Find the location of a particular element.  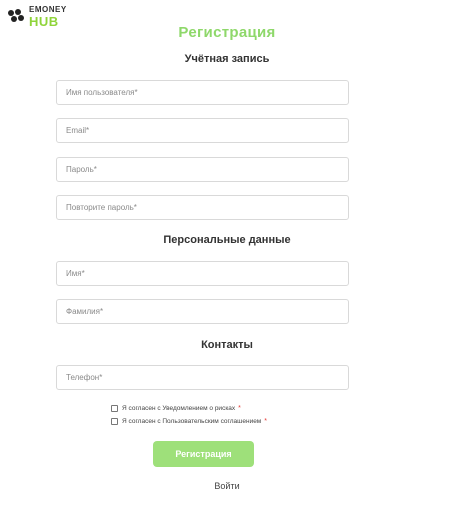

agreement-risks-row: Я согласен с Уведомлением о рисках * is located at coordinates (176, 408).